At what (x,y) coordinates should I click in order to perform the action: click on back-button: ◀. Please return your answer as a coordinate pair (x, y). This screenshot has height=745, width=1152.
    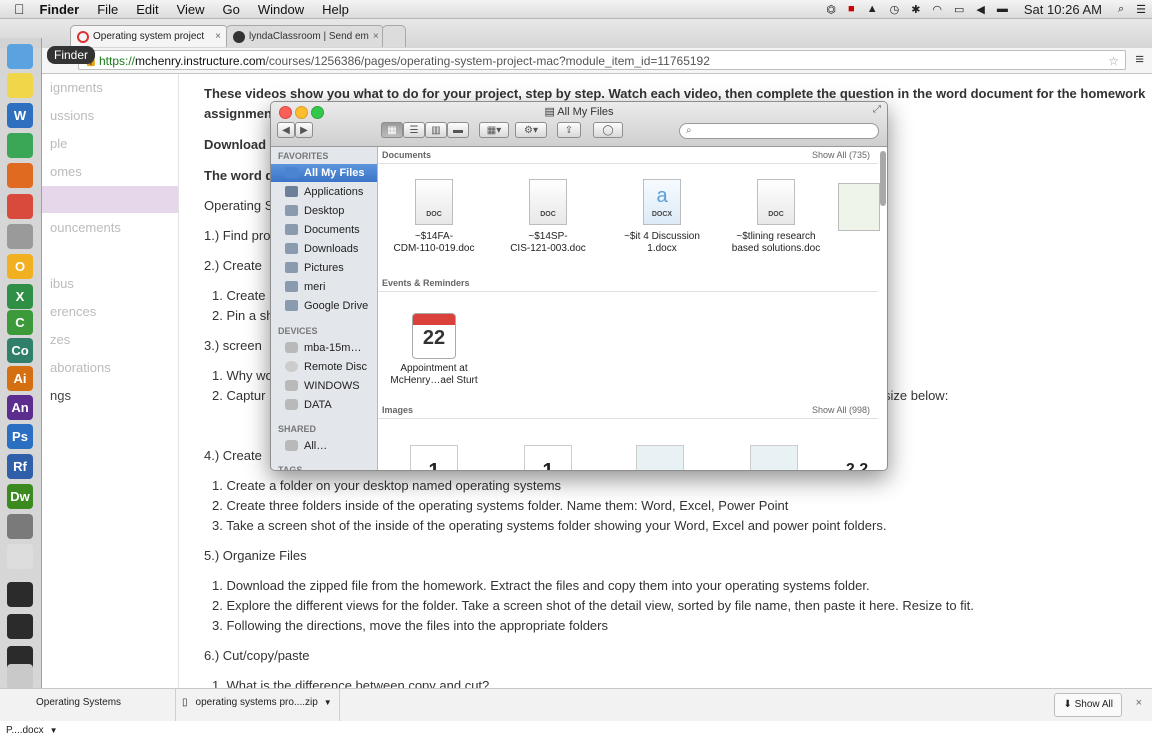
    Looking at the image, I should click on (286, 130).